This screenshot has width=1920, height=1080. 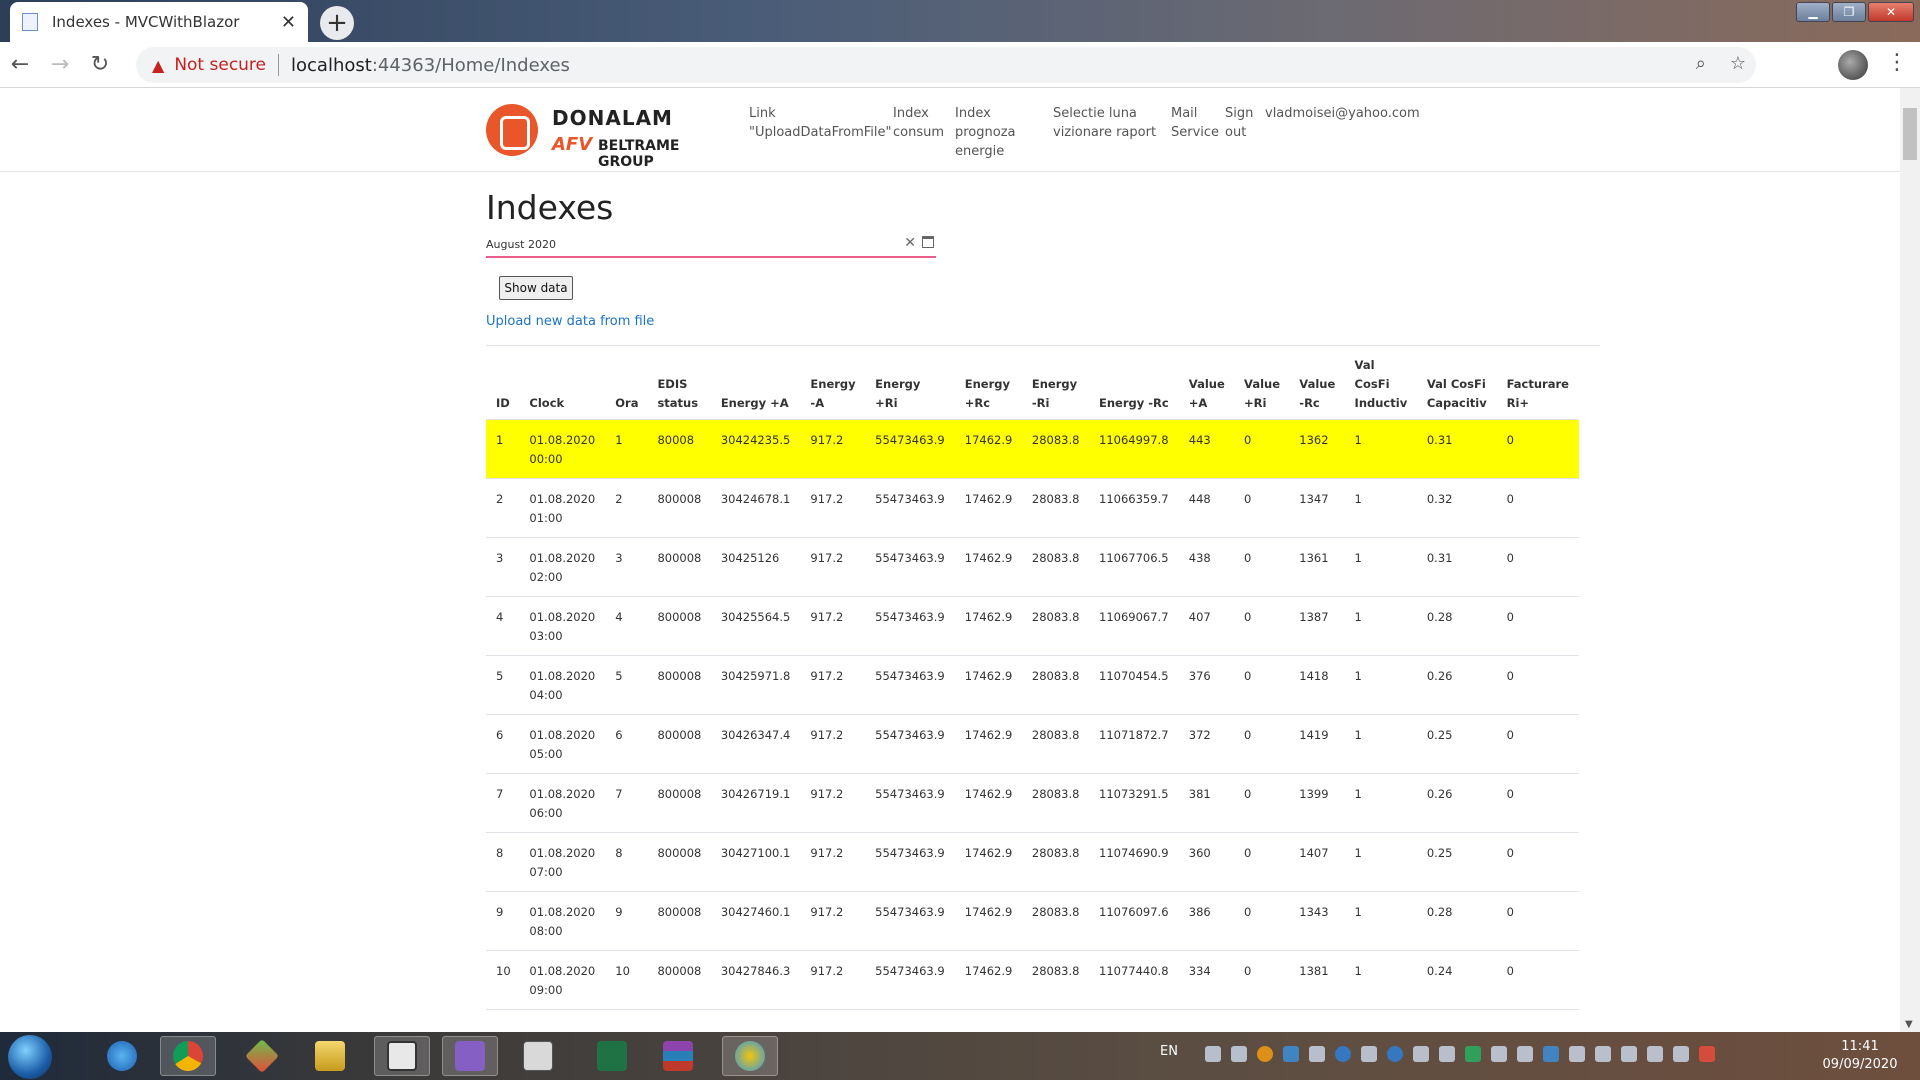 What do you see at coordinates (503, 449) in the screenshot?
I see `table-cell: 1` at bounding box center [503, 449].